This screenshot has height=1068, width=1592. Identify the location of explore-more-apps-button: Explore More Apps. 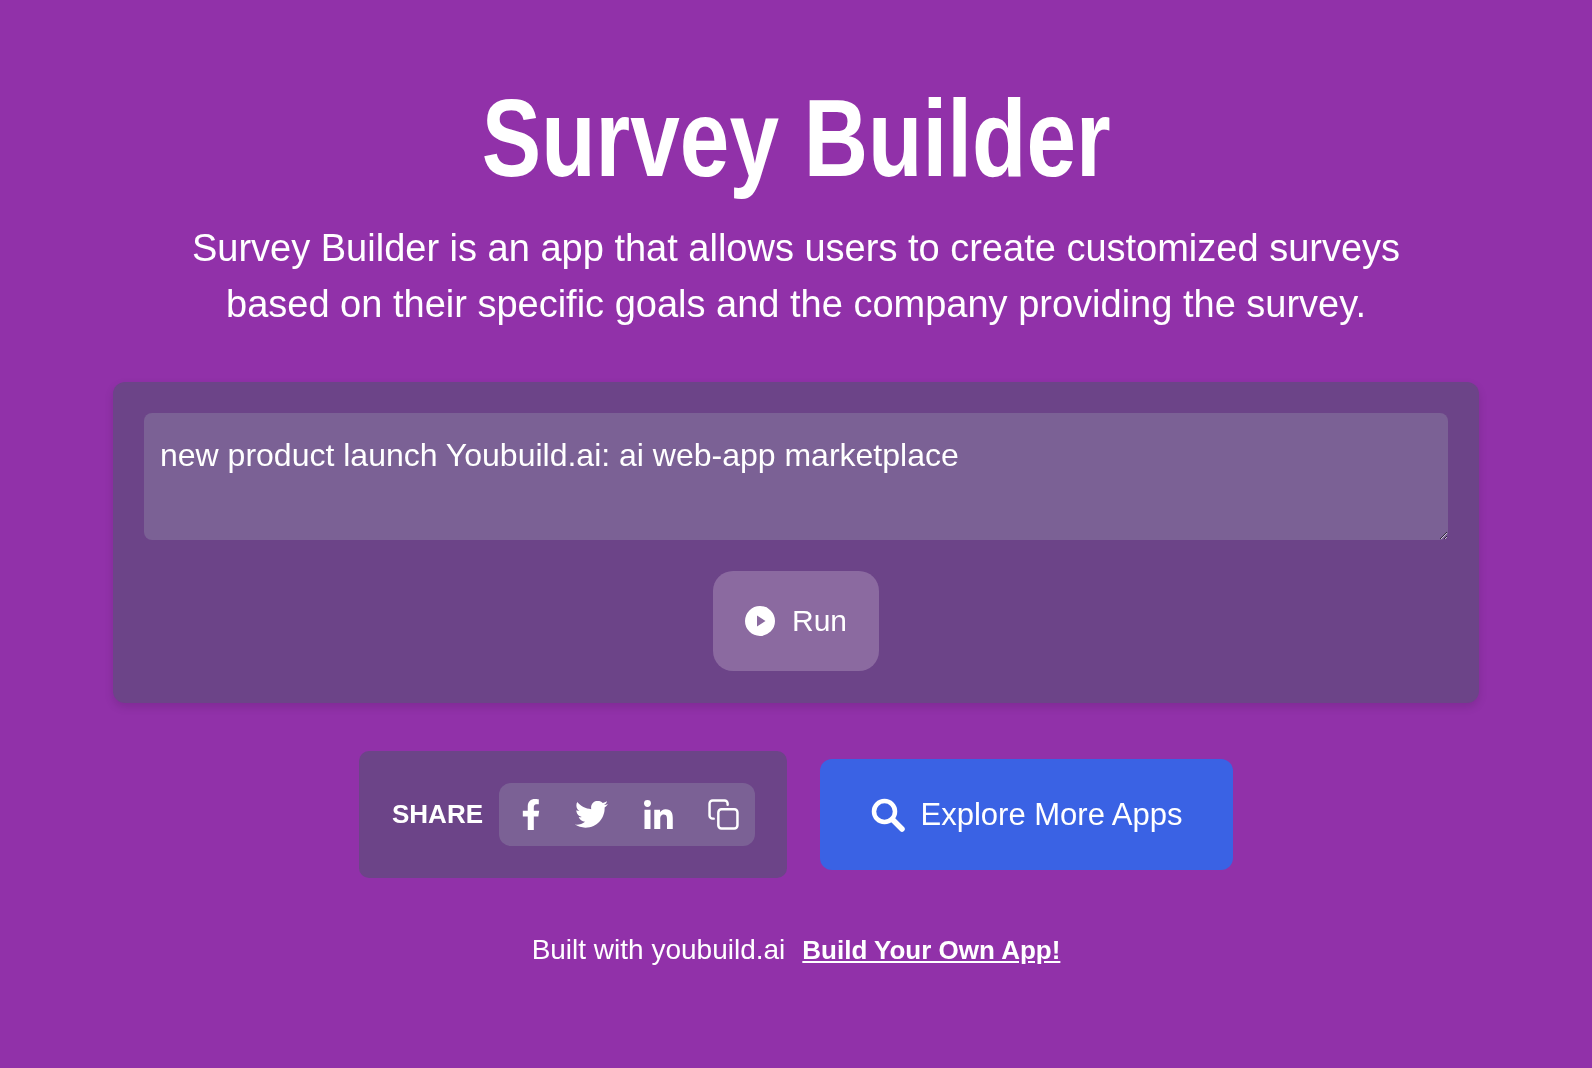
(1026, 814).